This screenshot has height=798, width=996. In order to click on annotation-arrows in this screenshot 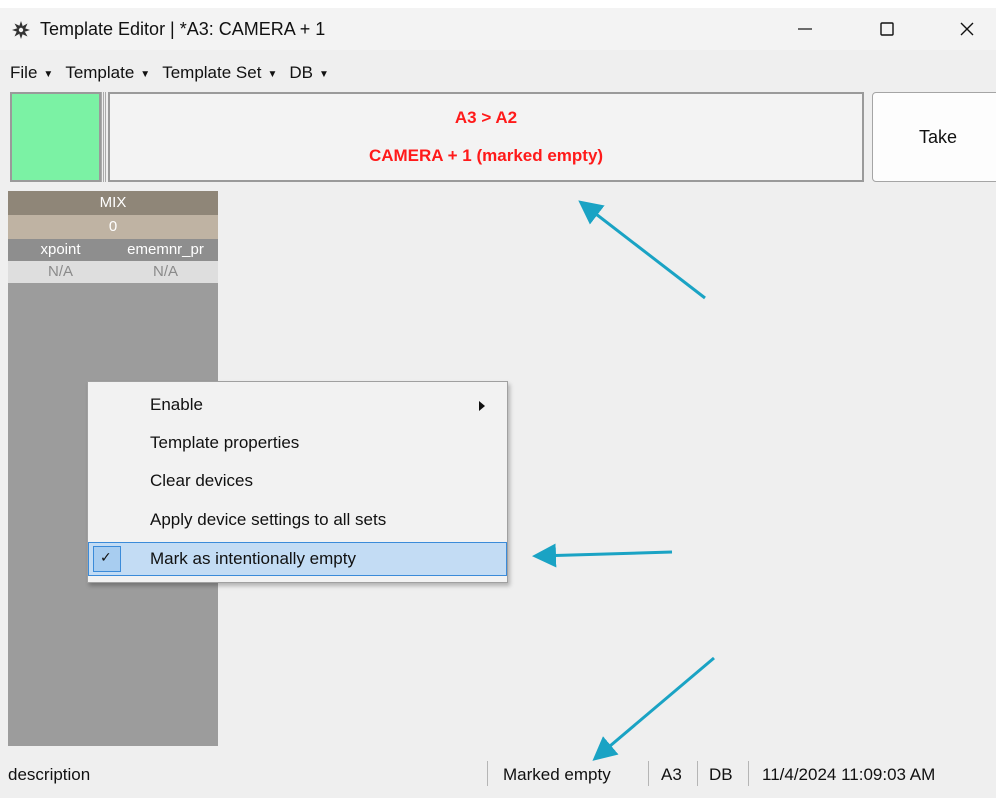, I will do `click(623, 480)`.